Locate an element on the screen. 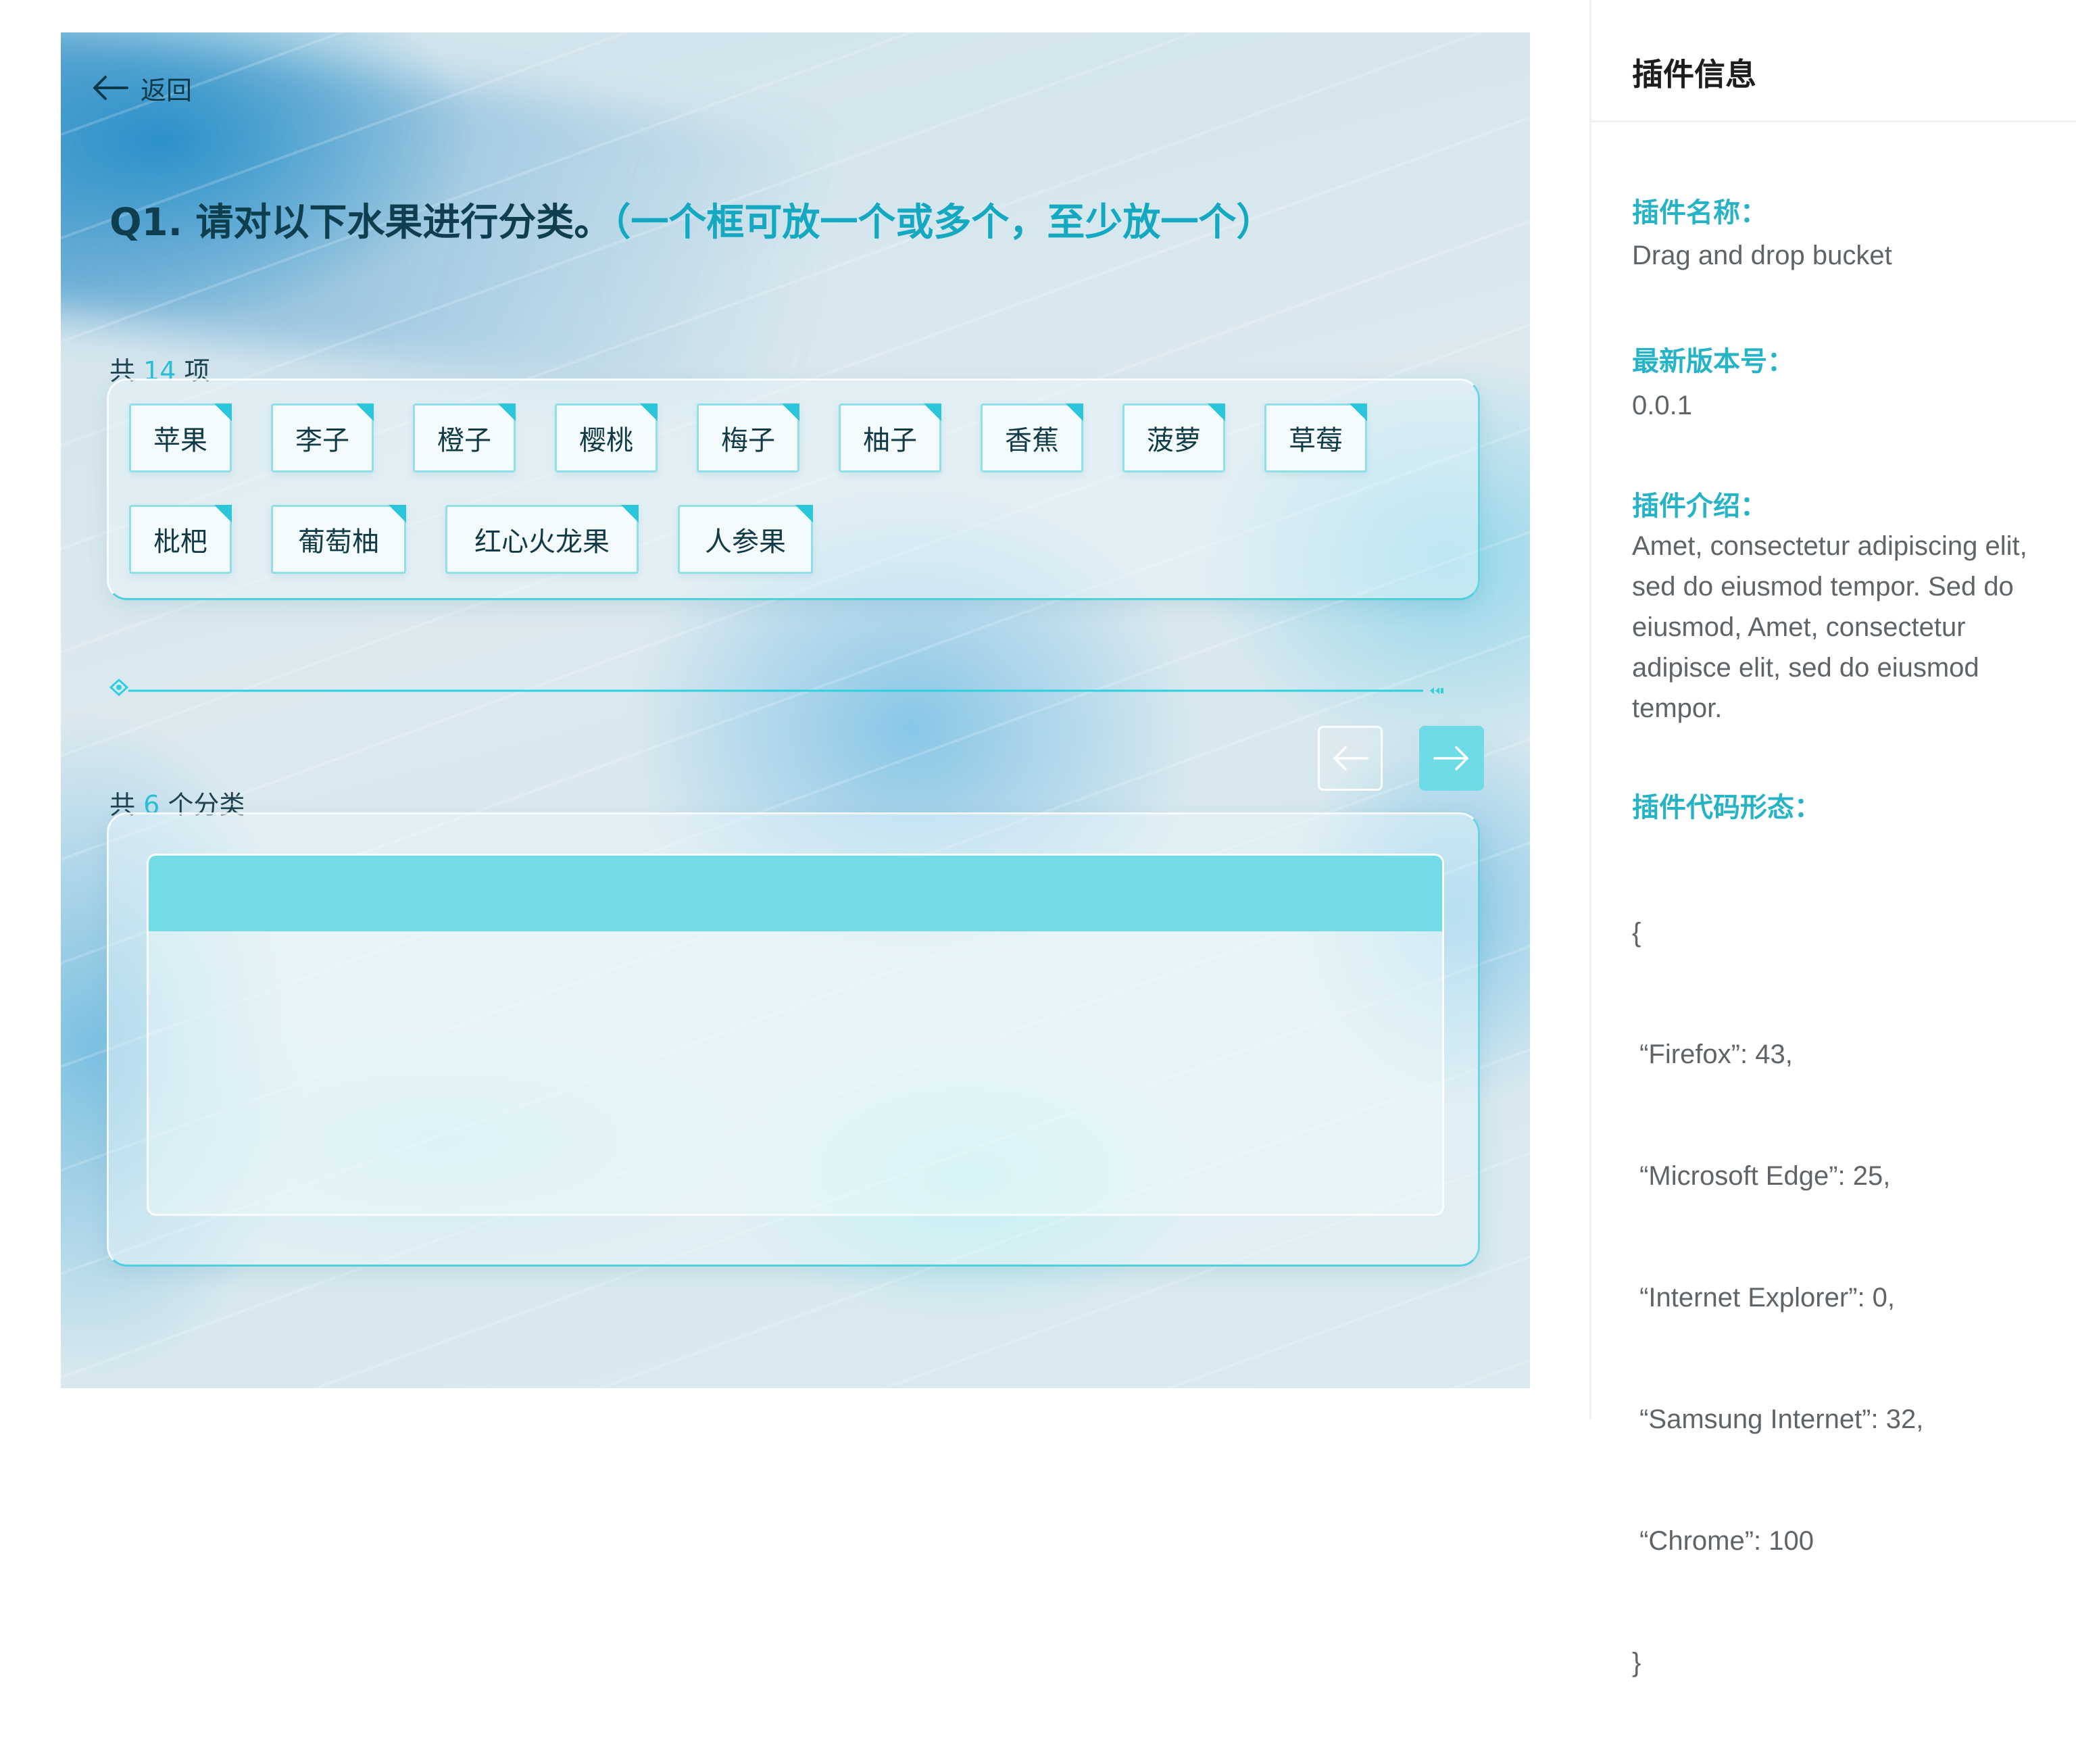 The height and width of the screenshot is (1764, 2076). question-text: Q1. 请对以下水果进行分类。 is located at coordinates (360, 223).